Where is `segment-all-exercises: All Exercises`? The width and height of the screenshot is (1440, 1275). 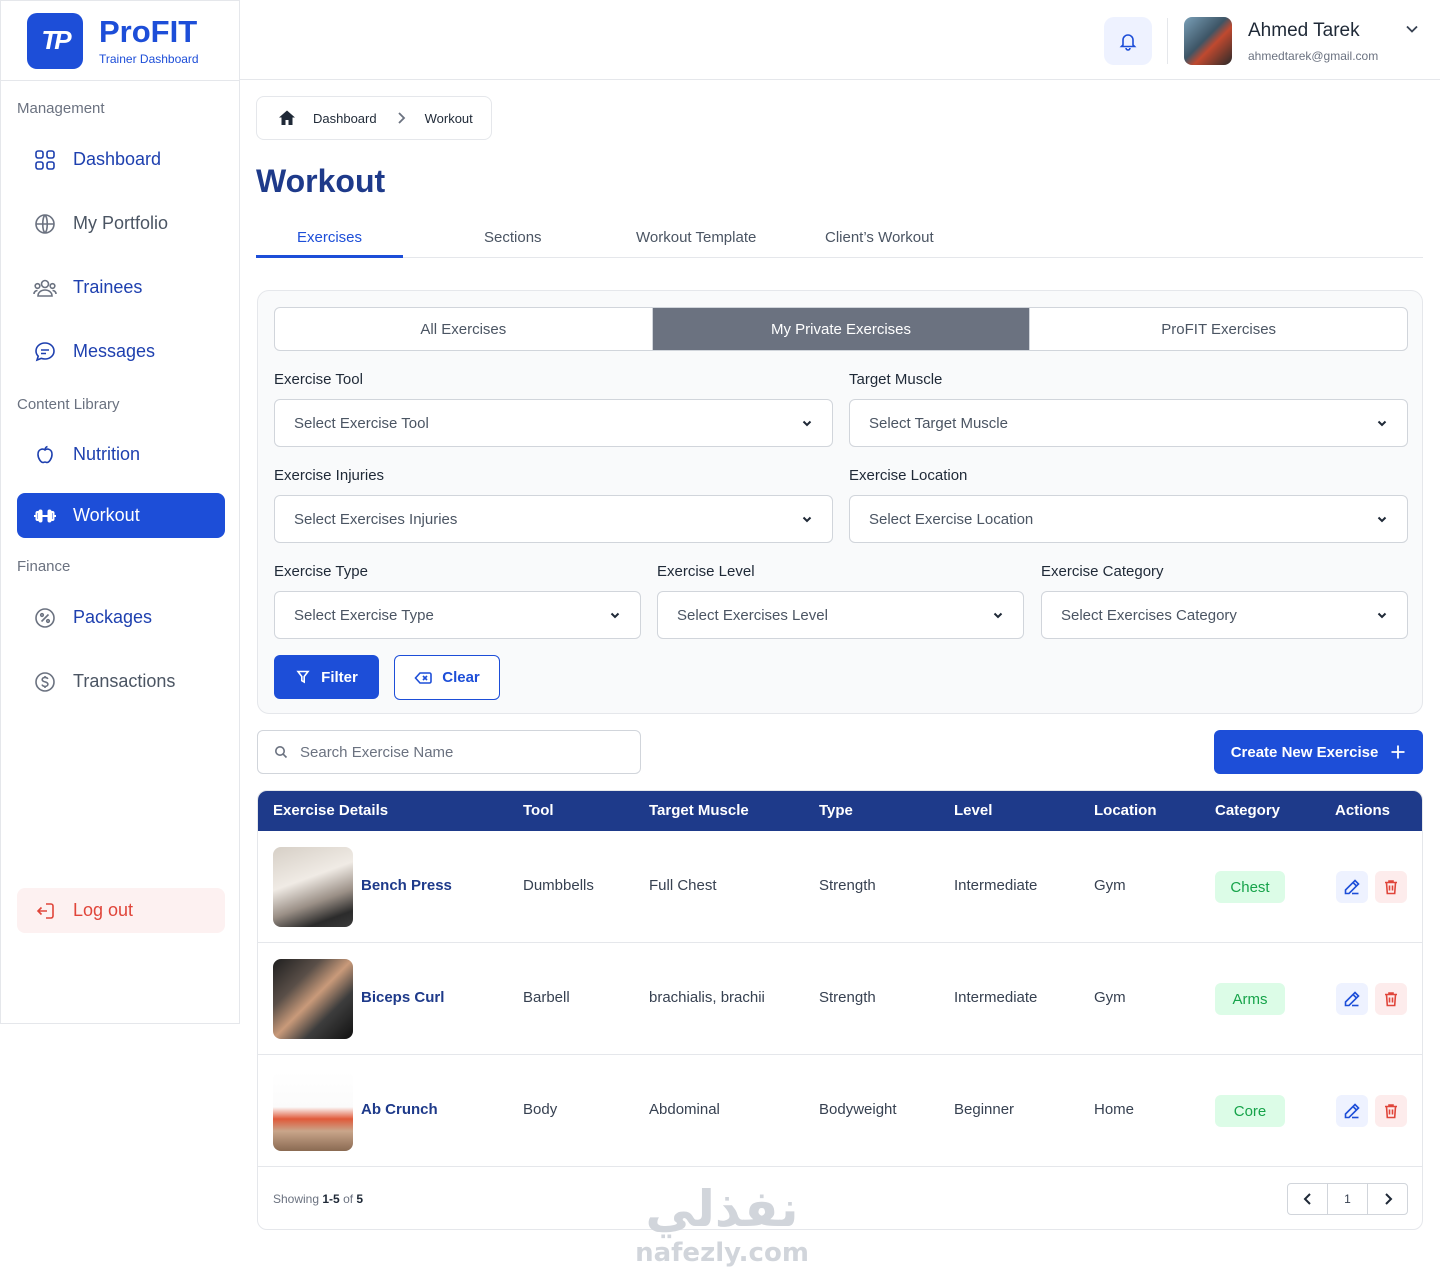
segment-all-exercises: All Exercises is located at coordinates (464, 329).